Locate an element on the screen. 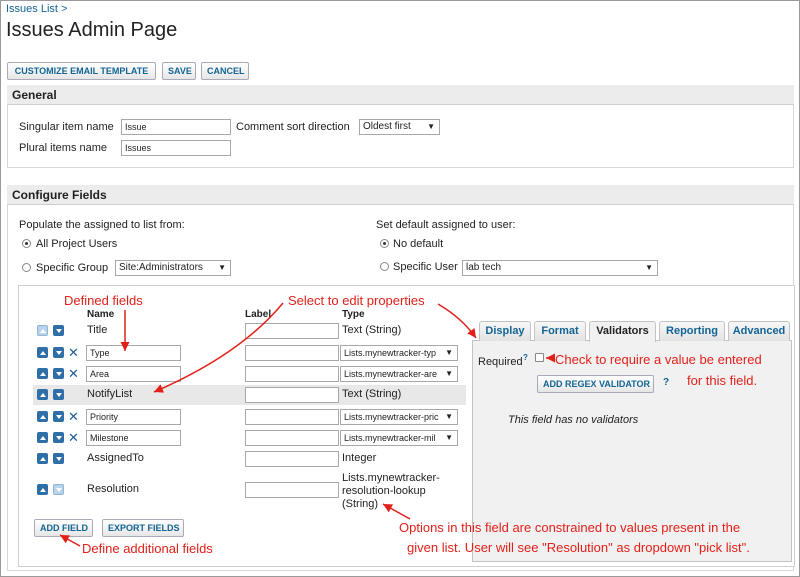 This screenshot has width=800, height=577. populate-assigned-label: Populate the assigned to list from: is located at coordinates (102, 225).